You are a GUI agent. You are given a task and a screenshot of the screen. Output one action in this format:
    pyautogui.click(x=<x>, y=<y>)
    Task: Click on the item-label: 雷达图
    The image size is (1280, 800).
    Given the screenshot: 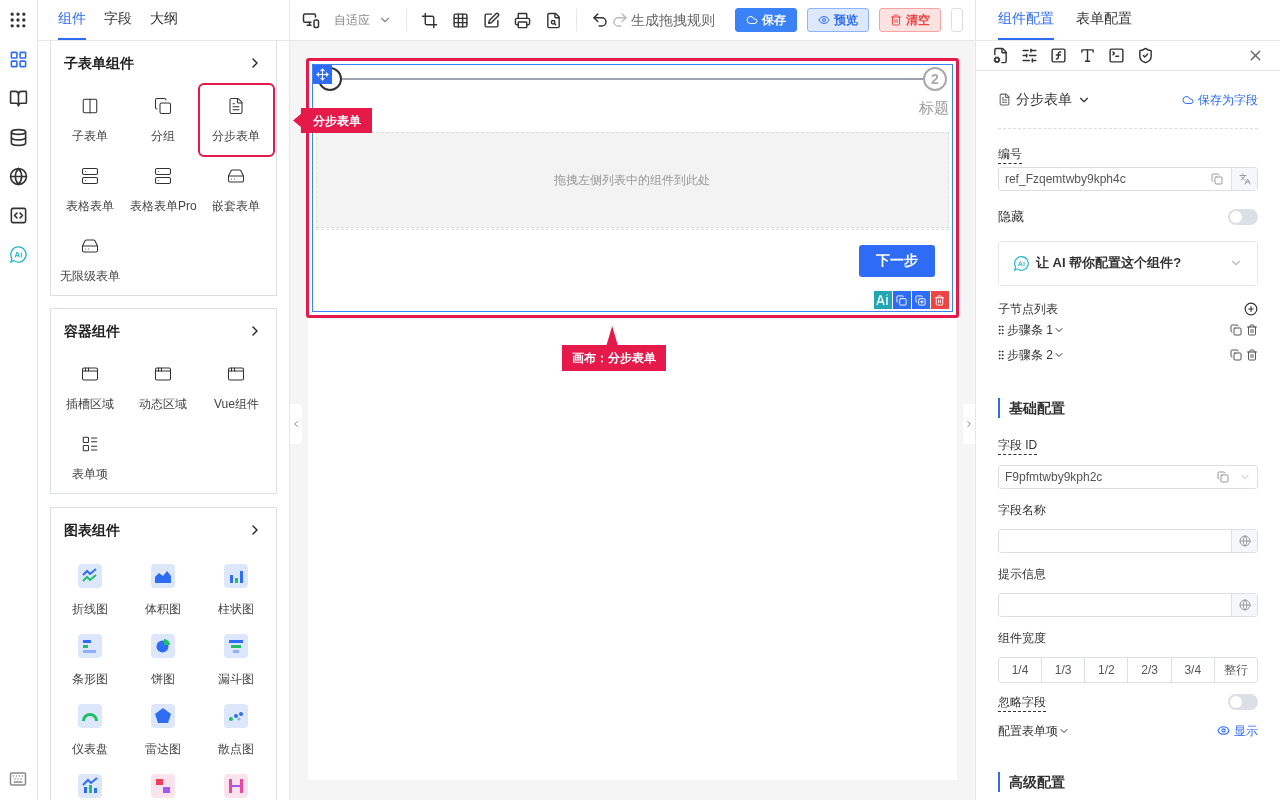 What is the action you would take?
    pyautogui.click(x=163, y=749)
    